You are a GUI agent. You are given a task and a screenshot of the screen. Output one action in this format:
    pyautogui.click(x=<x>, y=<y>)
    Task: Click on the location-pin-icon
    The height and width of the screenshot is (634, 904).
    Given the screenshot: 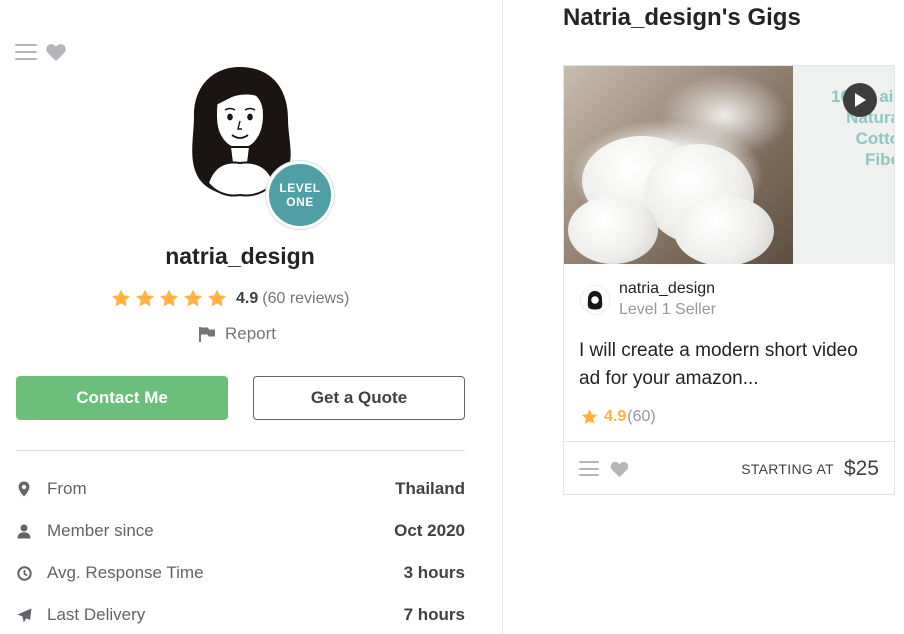 What is the action you would take?
    pyautogui.click(x=24, y=489)
    